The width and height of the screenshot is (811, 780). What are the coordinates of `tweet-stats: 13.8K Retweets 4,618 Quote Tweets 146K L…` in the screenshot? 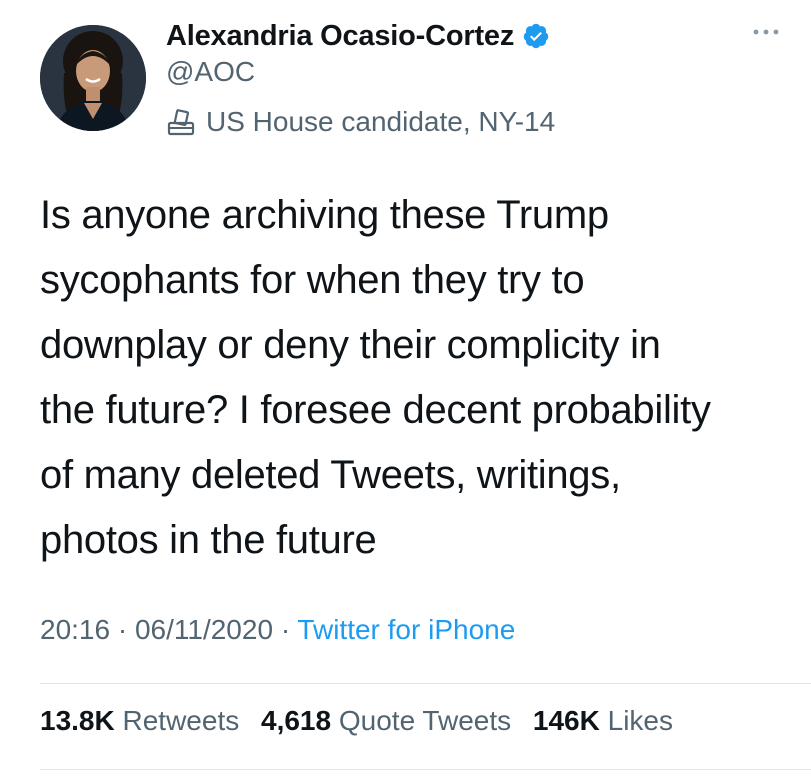 It's located at (363, 721).